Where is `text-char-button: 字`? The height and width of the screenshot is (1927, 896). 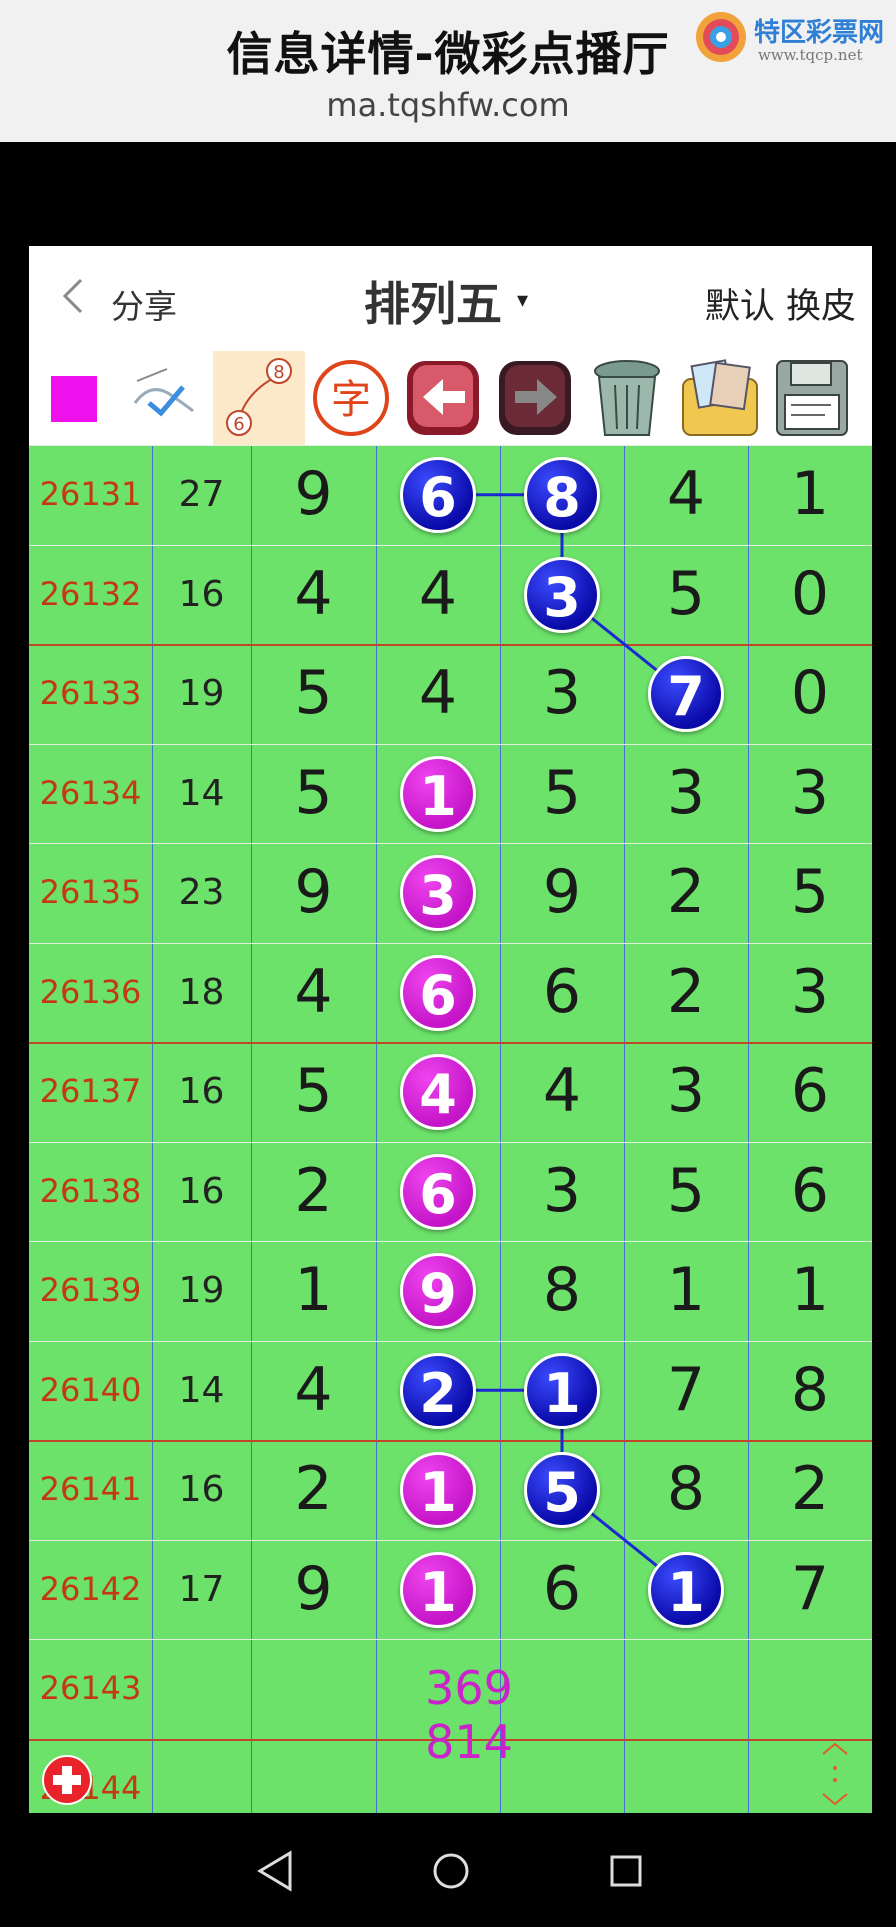 text-char-button: 字 is located at coordinates (351, 398).